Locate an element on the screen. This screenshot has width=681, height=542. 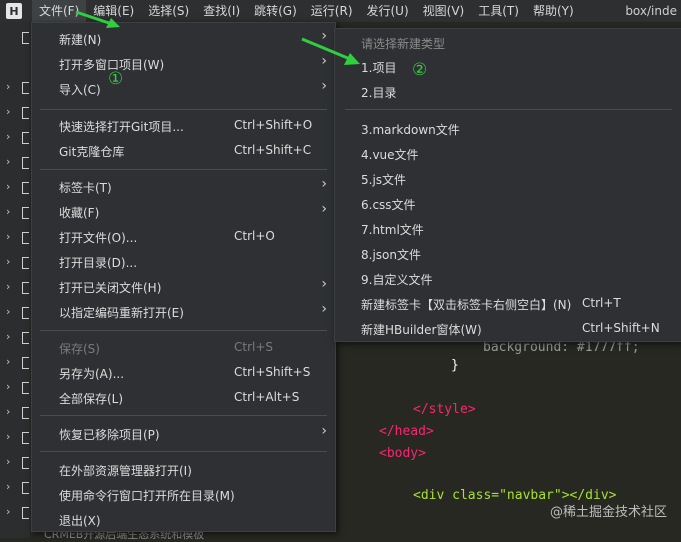
menu-item-label: 打开已关闭文件(H) is located at coordinates (110, 288).